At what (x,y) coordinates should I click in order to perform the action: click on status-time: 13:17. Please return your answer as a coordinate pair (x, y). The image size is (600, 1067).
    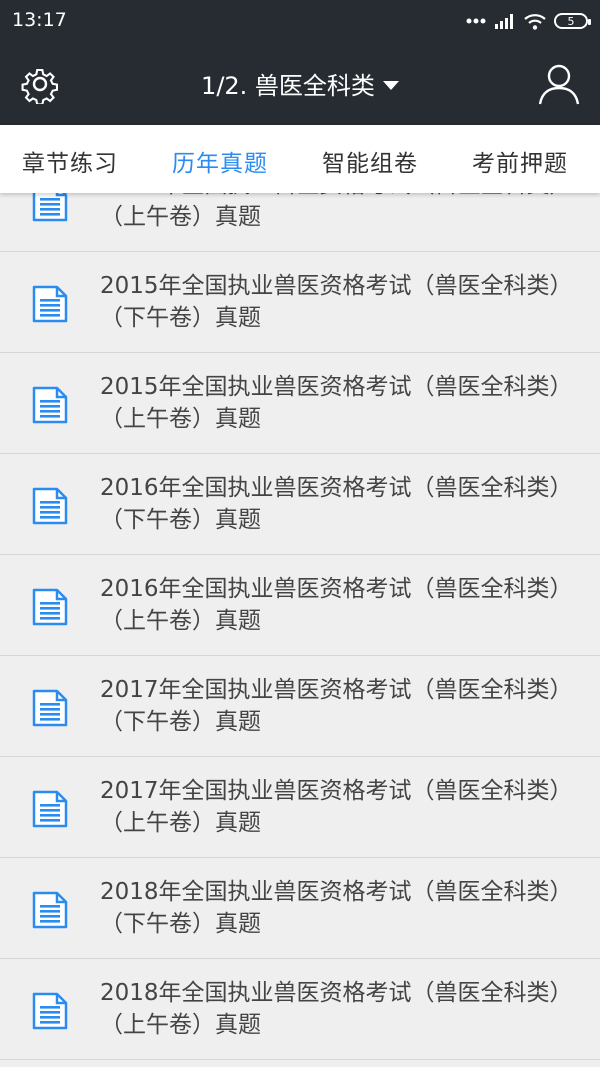
    Looking at the image, I should click on (39, 20).